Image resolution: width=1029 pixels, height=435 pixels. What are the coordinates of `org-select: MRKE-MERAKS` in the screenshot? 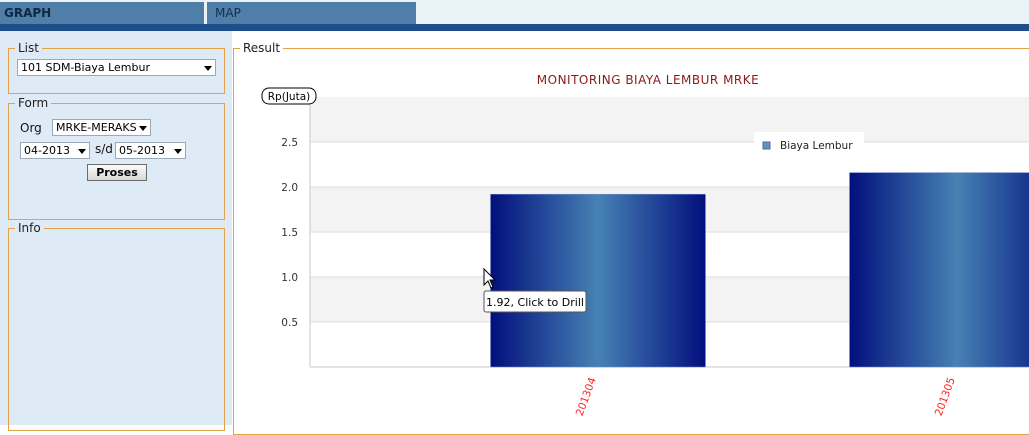 It's located at (101, 127).